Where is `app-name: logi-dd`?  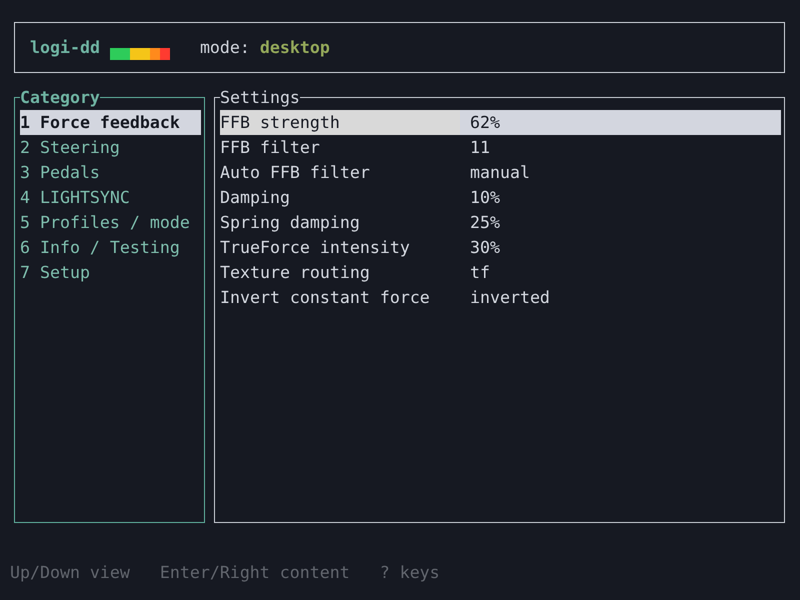
app-name: logi-dd is located at coordinates (65, 48).